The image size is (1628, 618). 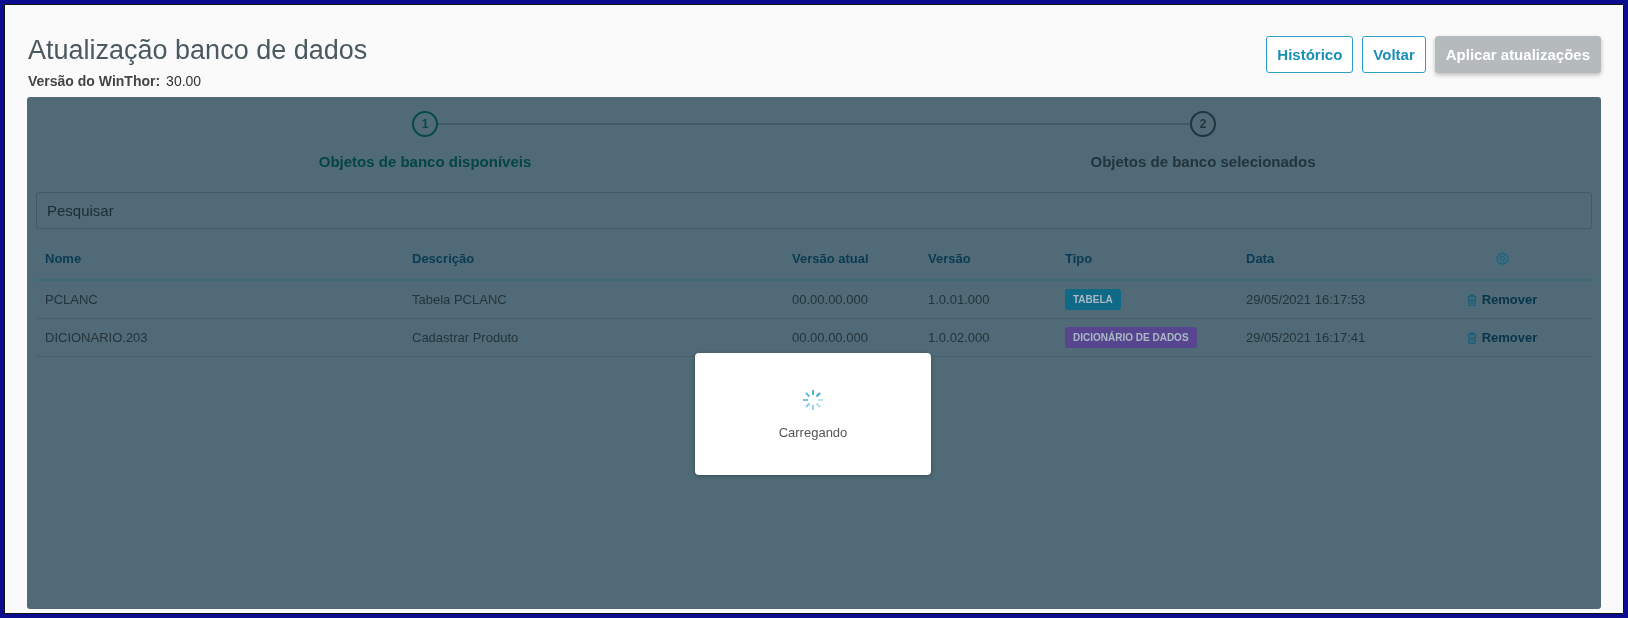 I want to click on column-header: Tipo, so click(x=1155, y=258).